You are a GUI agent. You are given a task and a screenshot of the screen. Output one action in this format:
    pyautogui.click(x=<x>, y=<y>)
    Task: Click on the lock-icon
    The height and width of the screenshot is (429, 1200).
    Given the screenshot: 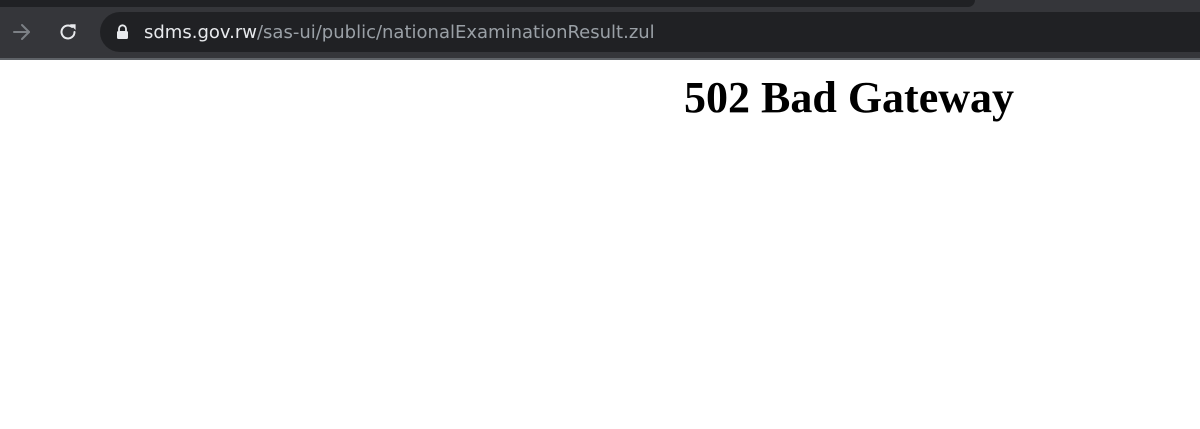 What is the action you would take?
    pyautogui.click(x=123, y=32)
    